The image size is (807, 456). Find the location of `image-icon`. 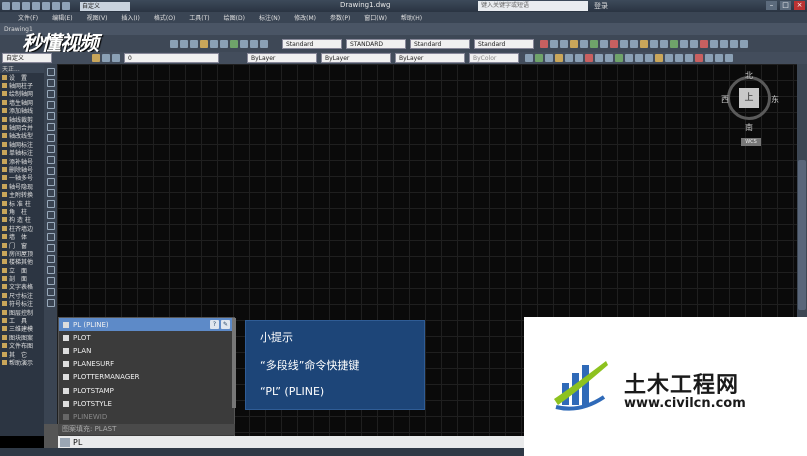

image-icon is located at coordinates (609, 58).